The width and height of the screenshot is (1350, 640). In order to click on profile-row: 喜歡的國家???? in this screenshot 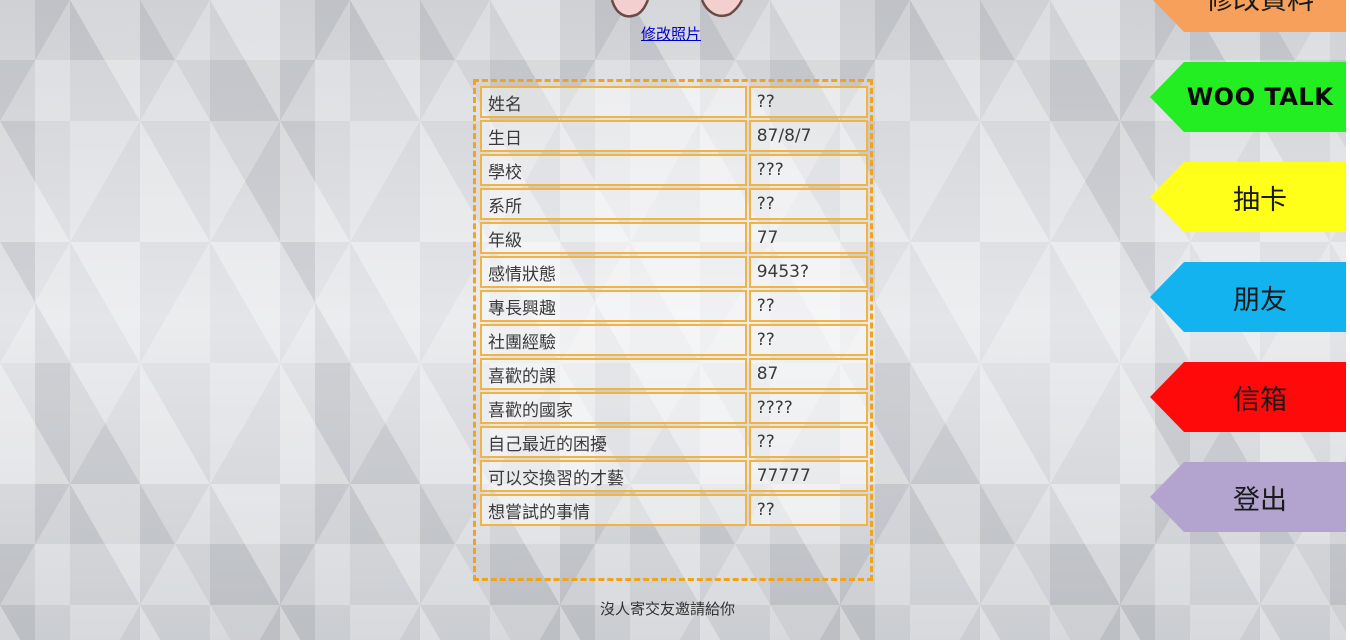, I will do `click(674, 408)`.